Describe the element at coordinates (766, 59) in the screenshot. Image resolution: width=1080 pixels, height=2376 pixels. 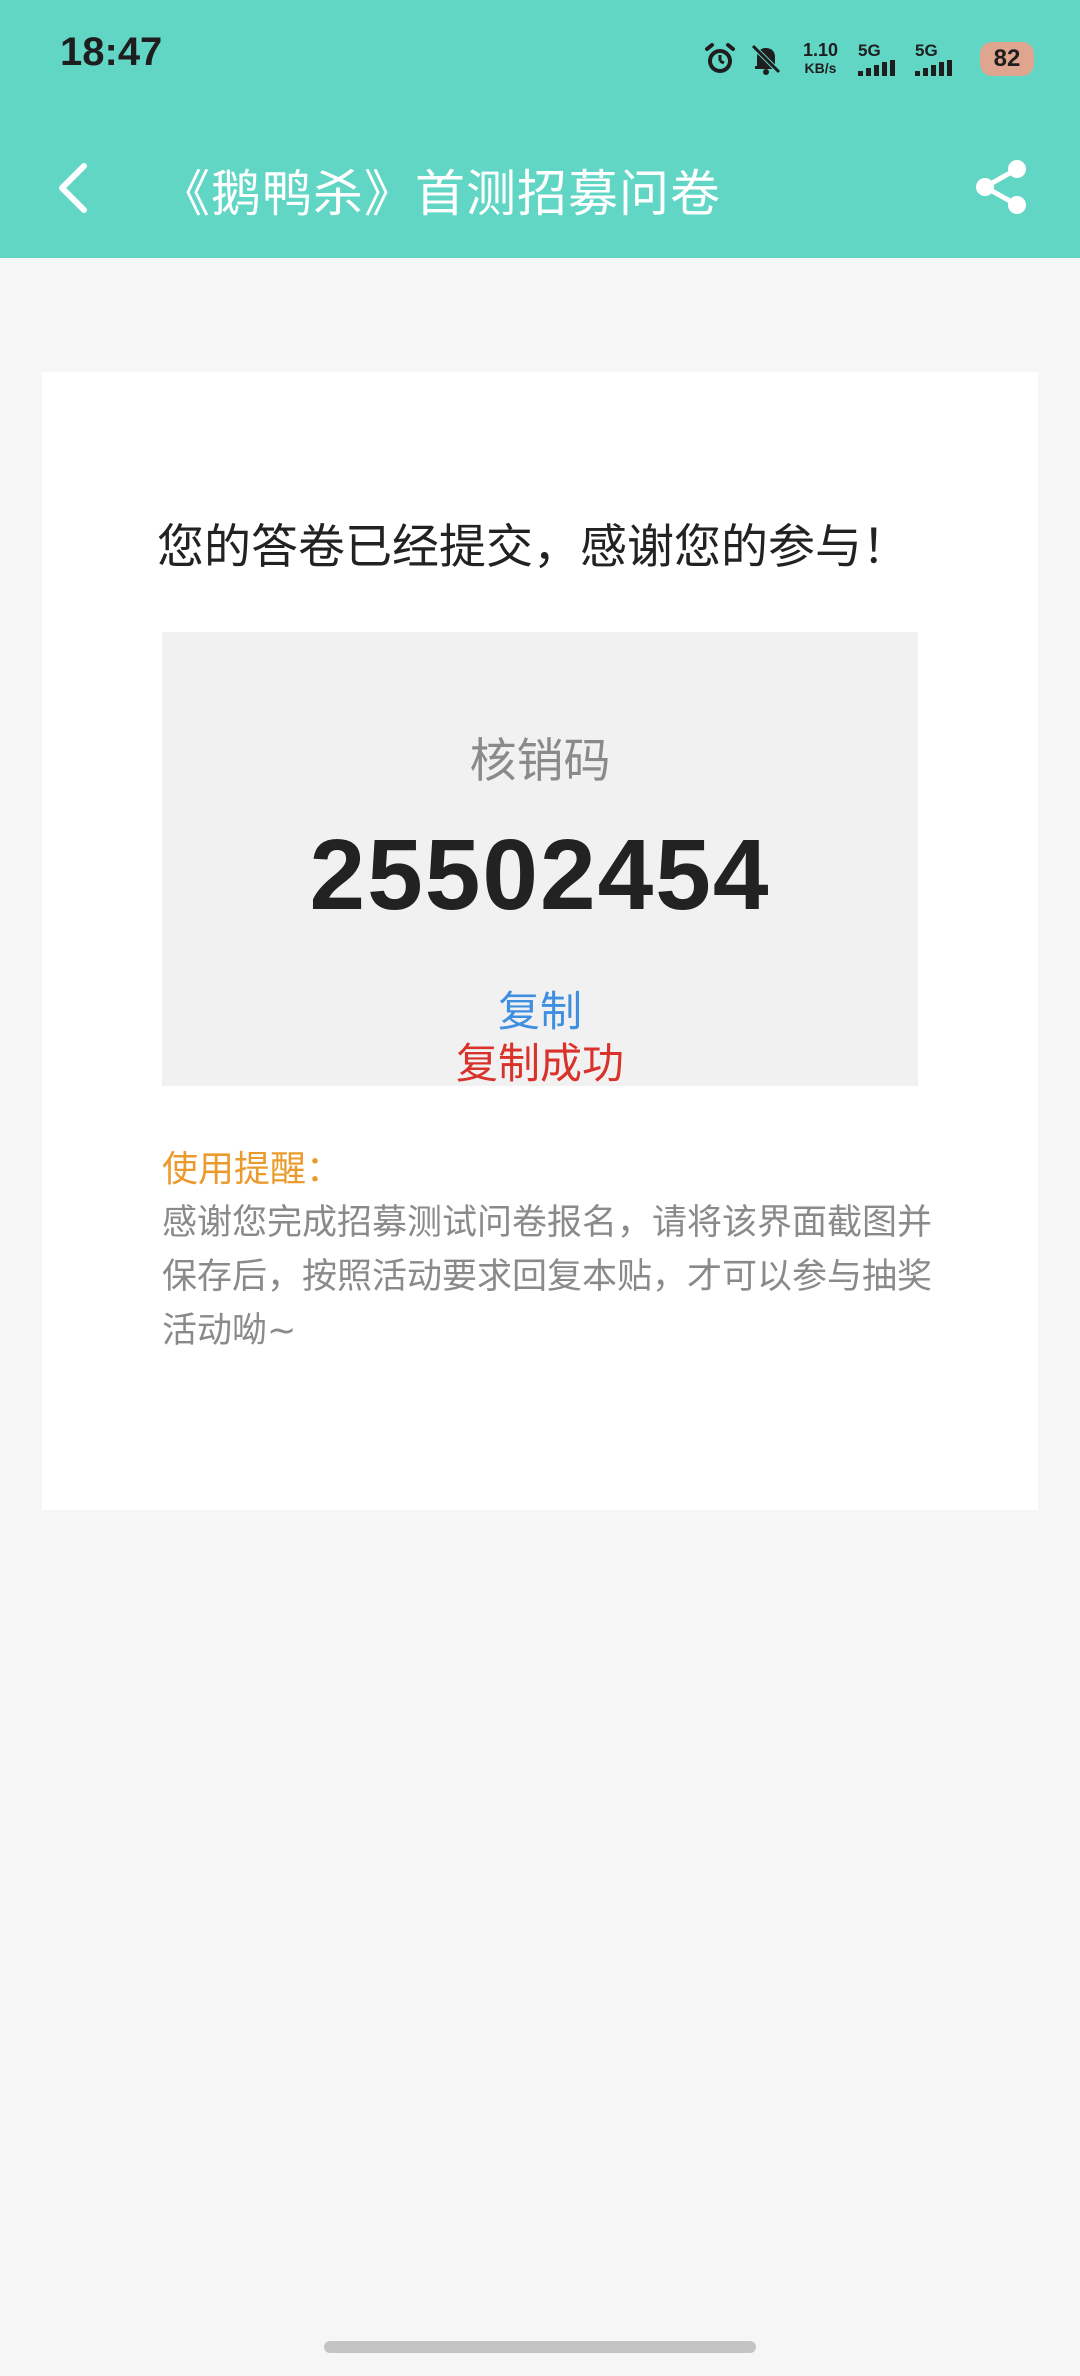
I see `bell-muted-icon` at that location.